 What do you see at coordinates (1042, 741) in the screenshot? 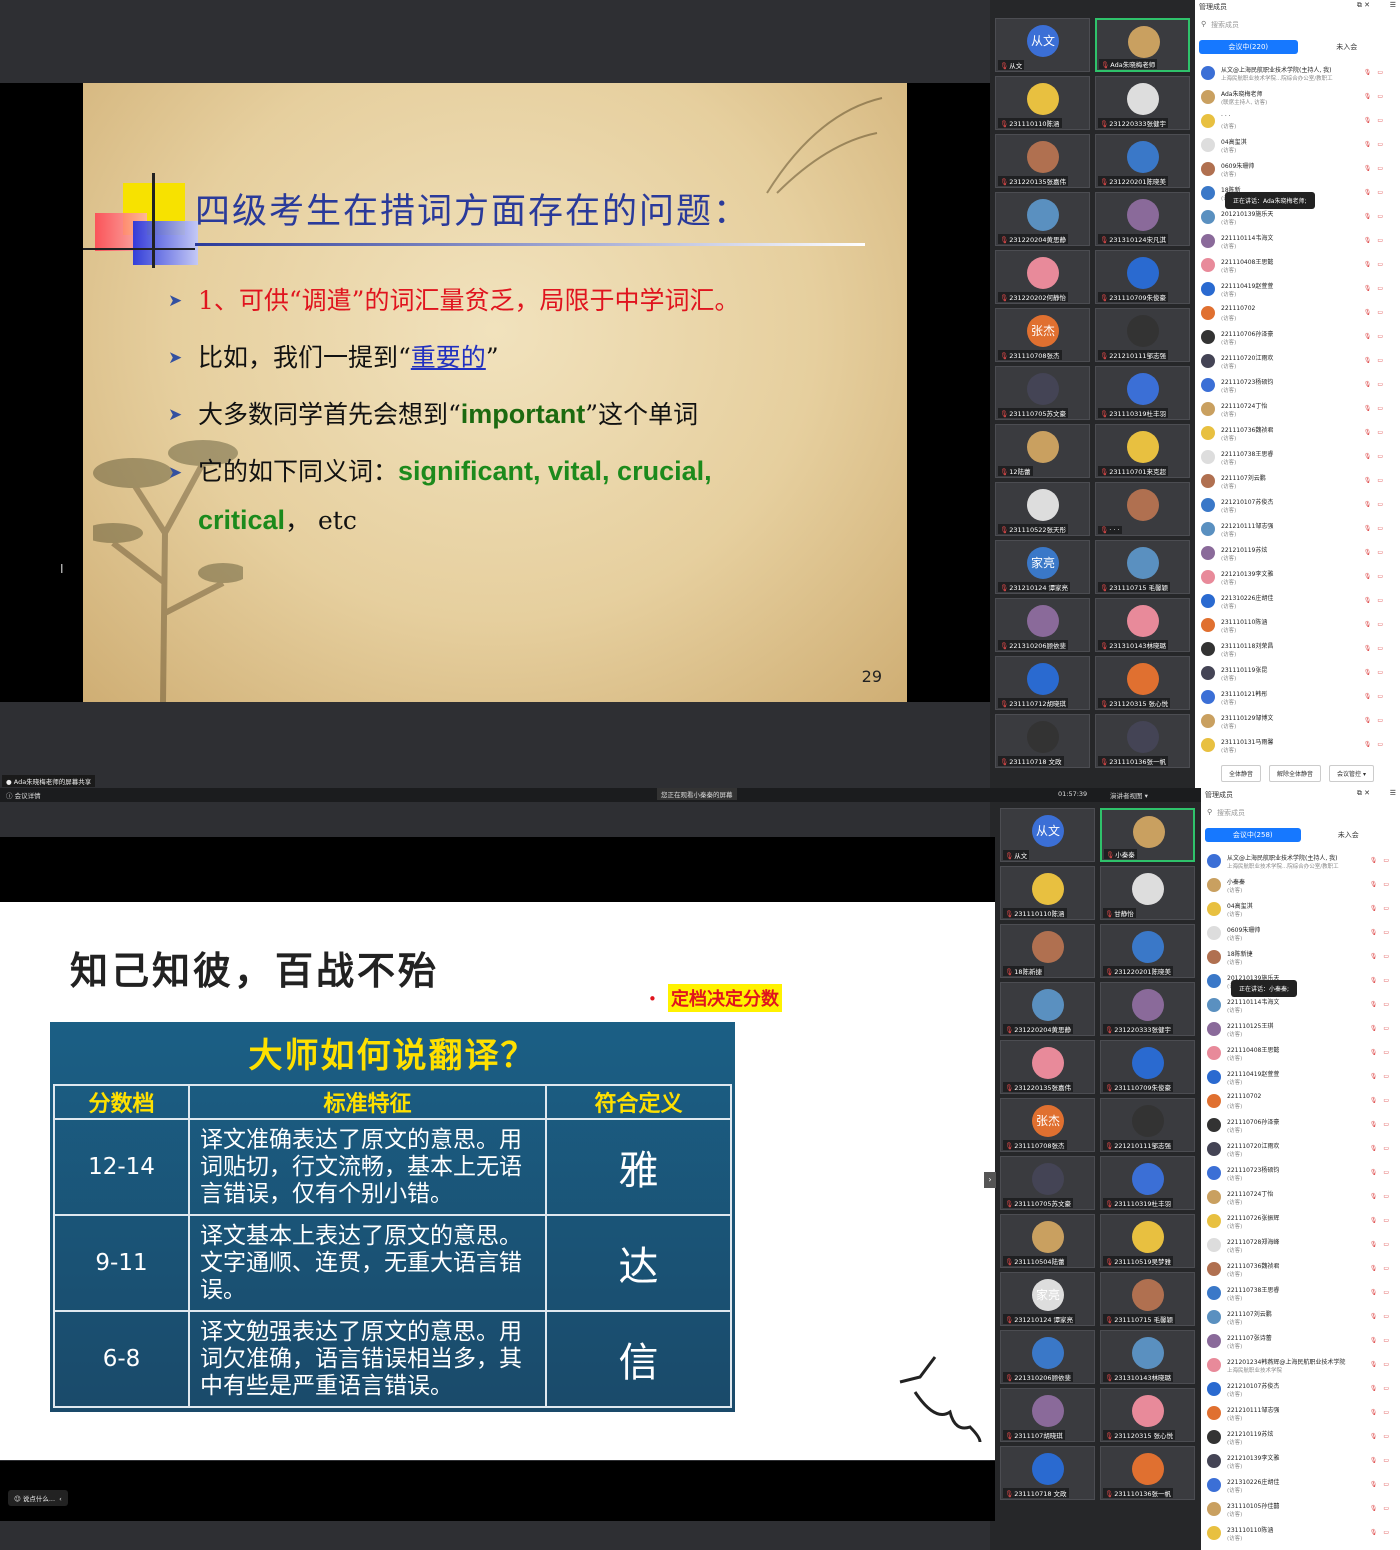
I see `video-tile: 🎙231110718 文政` at bounding box center [1042, 741].